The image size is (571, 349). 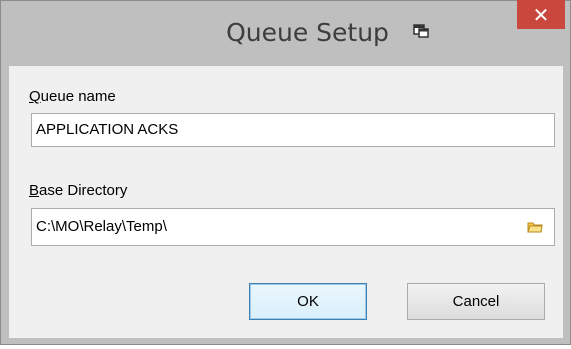 What do you see at coordinates (307, 32) in the screenshot?
I see `window-title: Queue Setup` at bounding box center [307, 32].